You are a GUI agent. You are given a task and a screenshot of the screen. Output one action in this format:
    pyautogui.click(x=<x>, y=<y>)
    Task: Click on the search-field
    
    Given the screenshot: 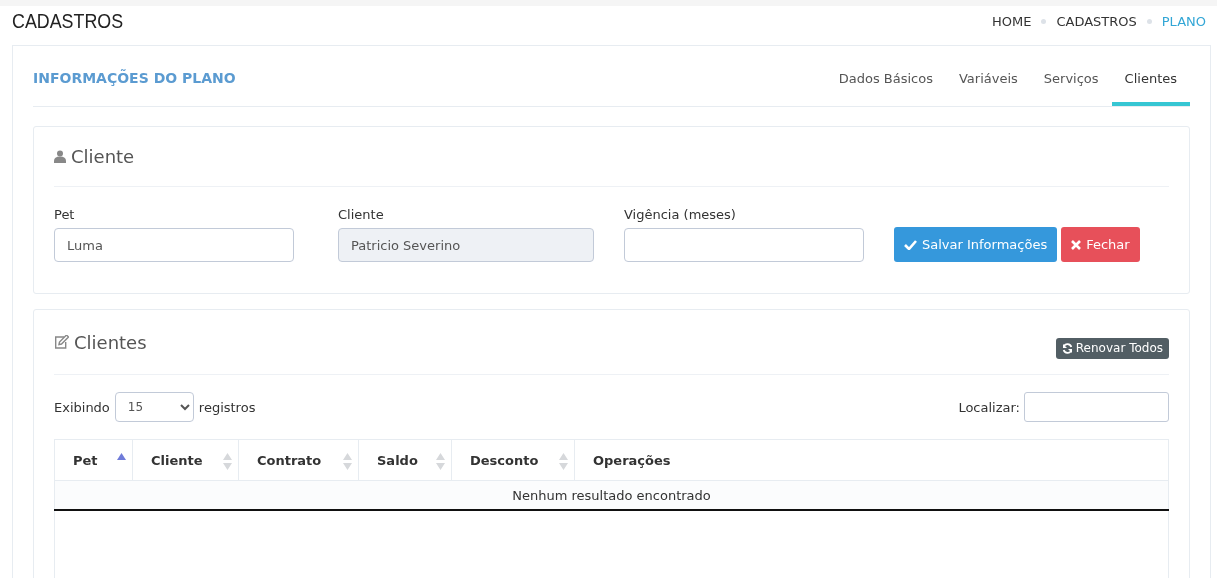 What is the action you would take?
    pyautogui.click(x=1096, y=407)
    